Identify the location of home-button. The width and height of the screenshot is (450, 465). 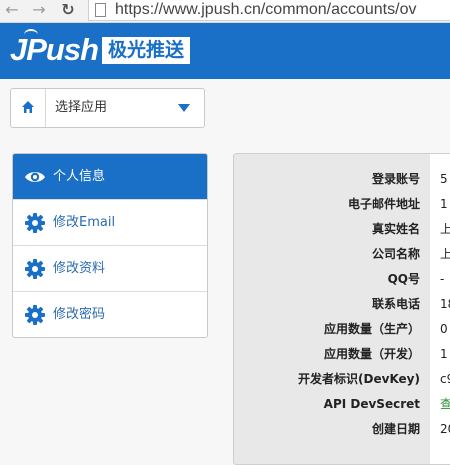
(28, 108).